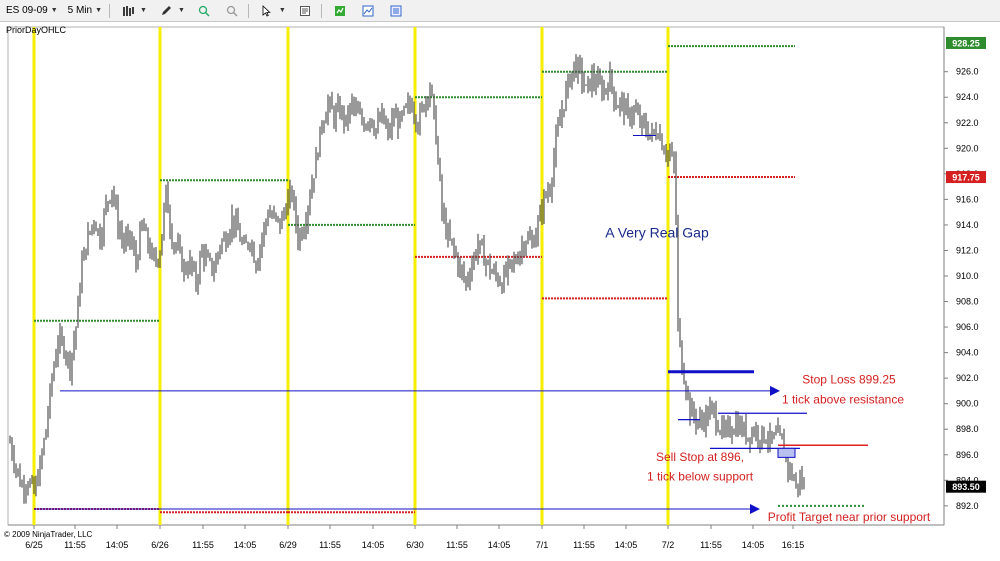 The width and height of the screenshot is (1000, 561). I want to click on zoom-out-icon, so click(232, 11).